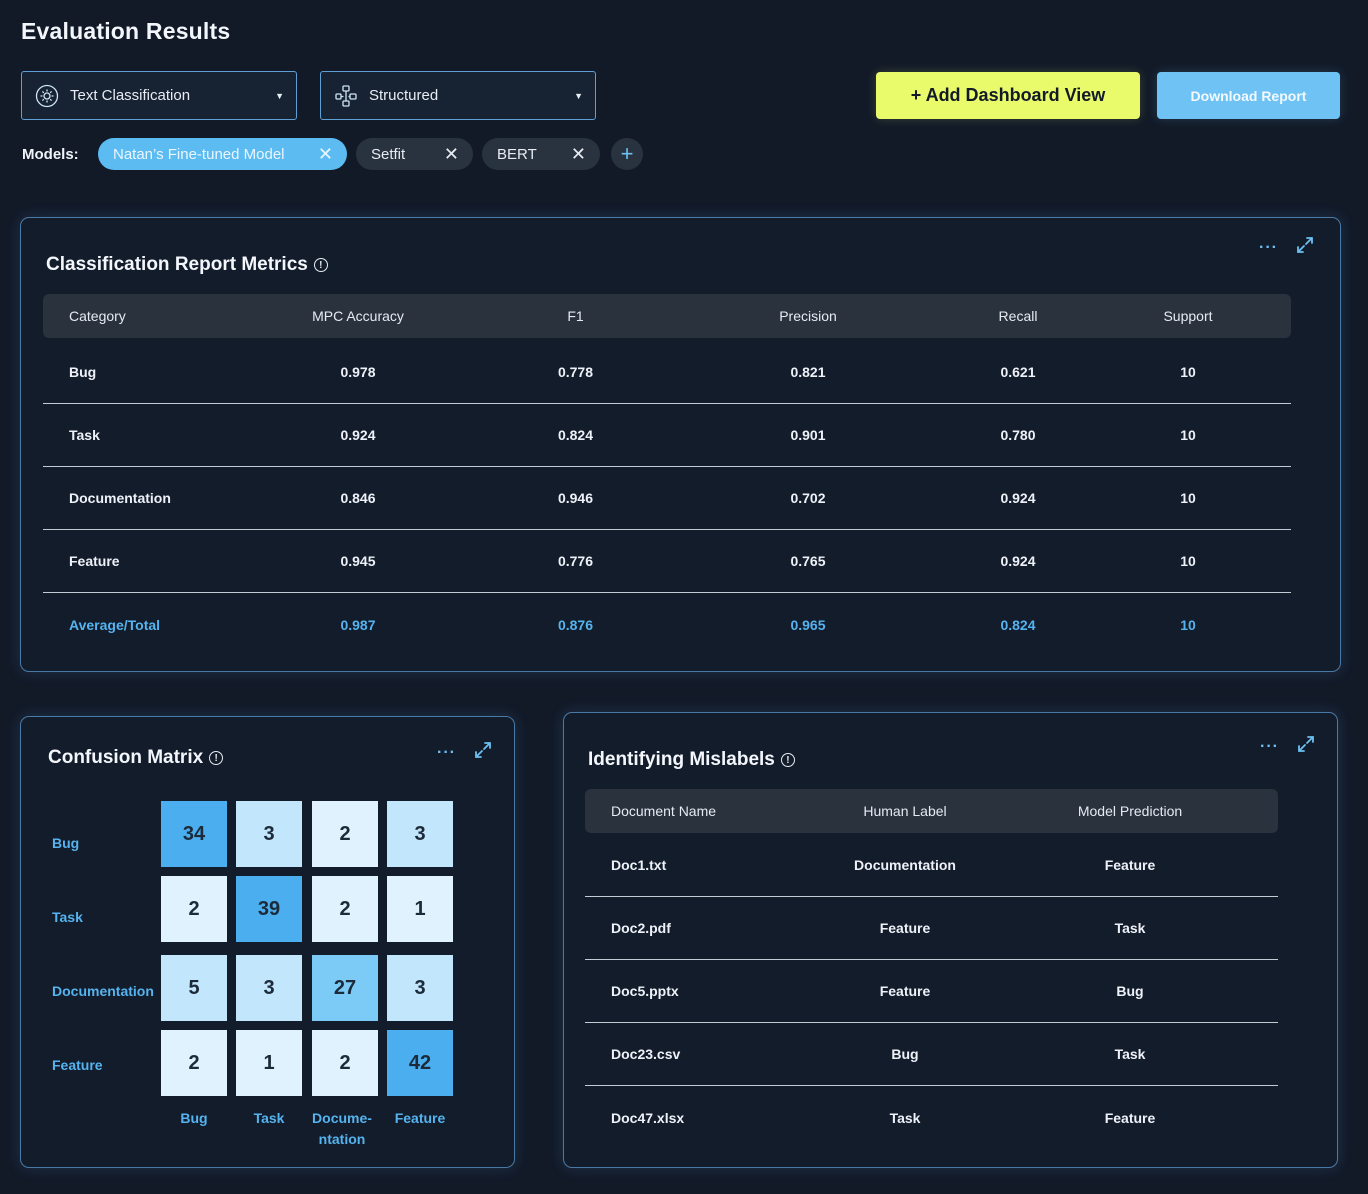  Describe the element at coordinates (50, 154) in the screenshot. I see `models-label: Models:` at that location.